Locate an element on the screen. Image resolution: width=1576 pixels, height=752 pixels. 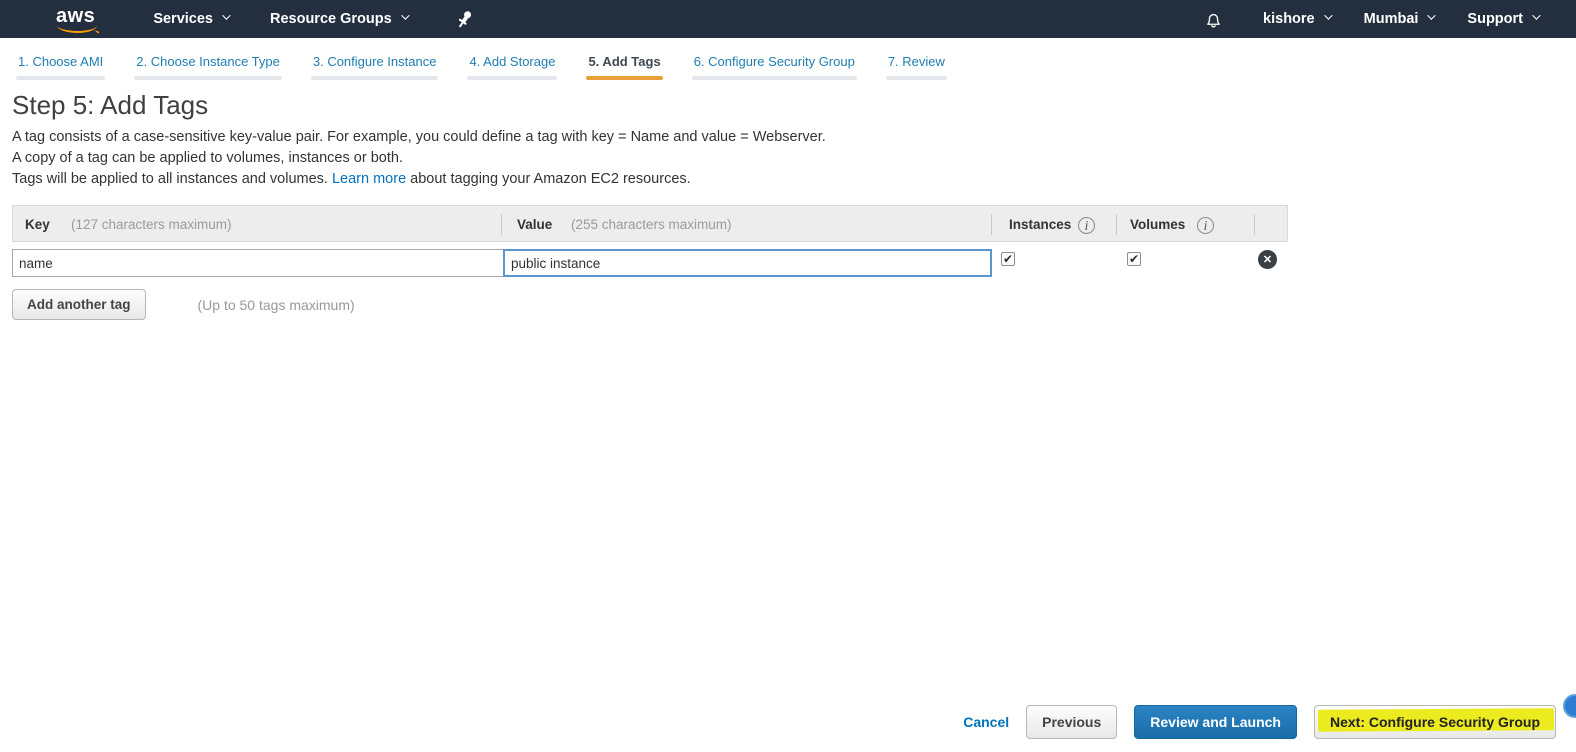
learn-more-link: Learn more is located at coordinates (369, 179).